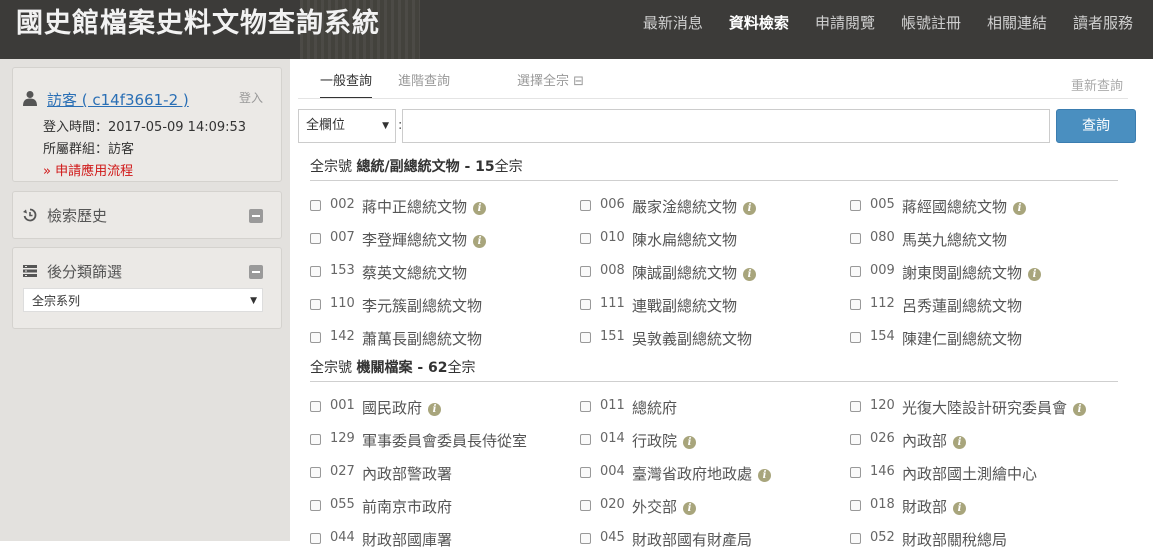 This screenshot has height=550, width=1153. I want to click on fonds-name: 李元簇副總統文物, so click(422, 305).